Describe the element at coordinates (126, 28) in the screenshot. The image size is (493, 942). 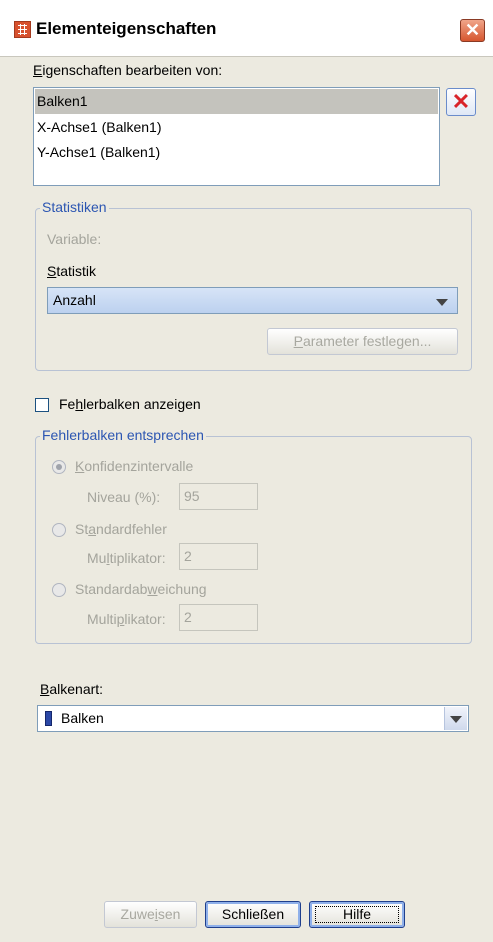
I see `window-title: Elementeigenschaften` at that location.